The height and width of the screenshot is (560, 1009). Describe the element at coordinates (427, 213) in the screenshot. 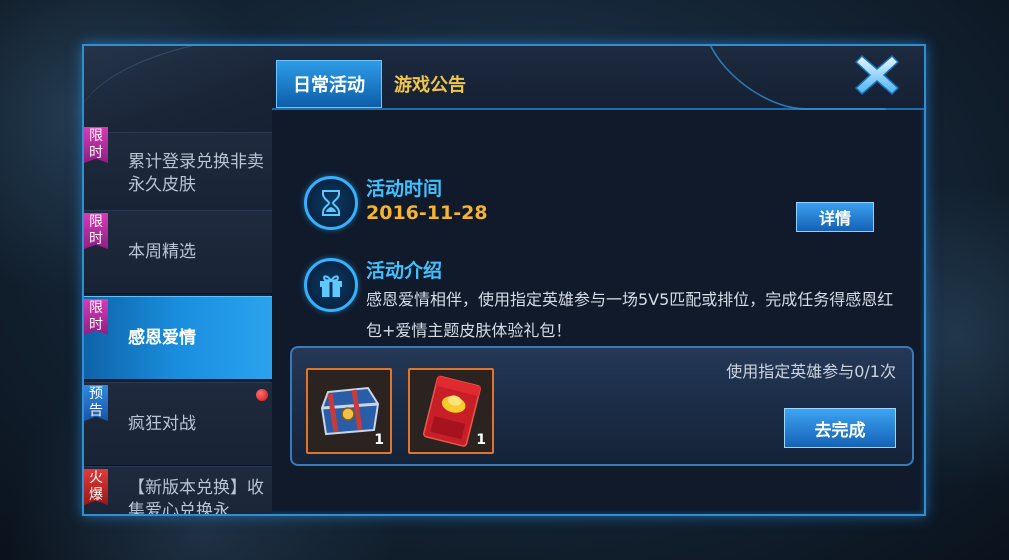

I see `activity-date: 2016-11-28` at that location.